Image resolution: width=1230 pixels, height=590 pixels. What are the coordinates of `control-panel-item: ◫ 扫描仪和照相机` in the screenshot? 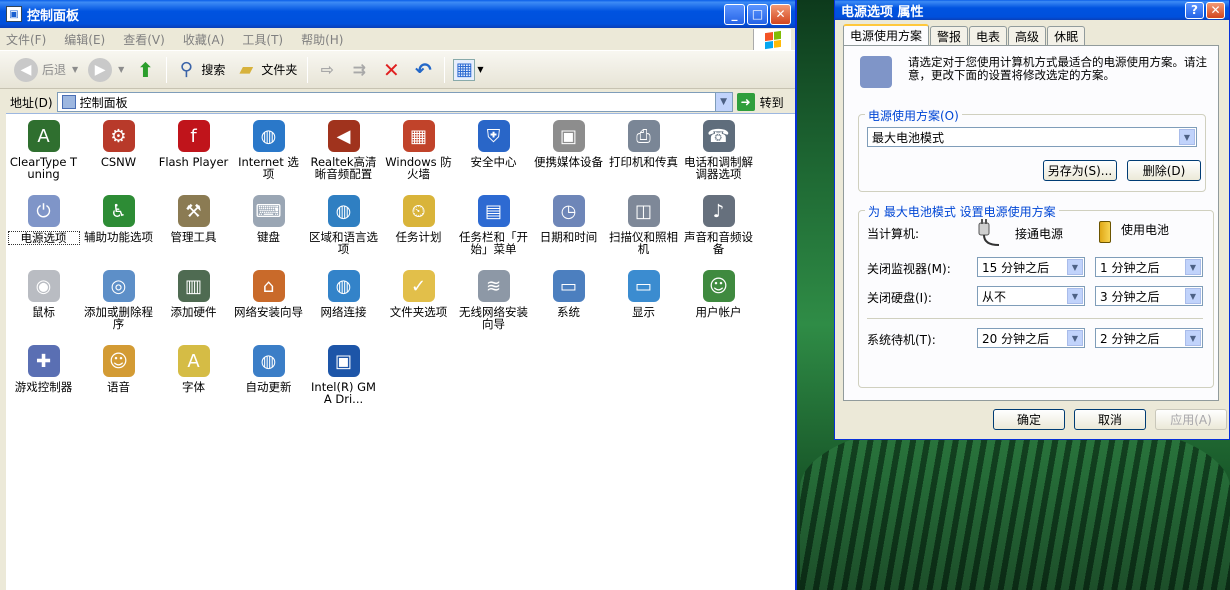 It's located at (643, 232).